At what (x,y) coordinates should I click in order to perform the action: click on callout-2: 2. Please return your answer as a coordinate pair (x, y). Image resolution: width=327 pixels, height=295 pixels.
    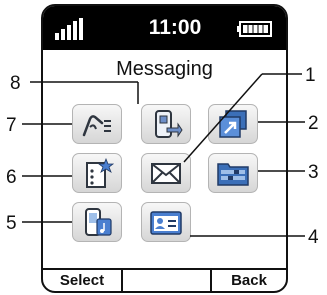
    Looking at the image, I should click on (313, 123).